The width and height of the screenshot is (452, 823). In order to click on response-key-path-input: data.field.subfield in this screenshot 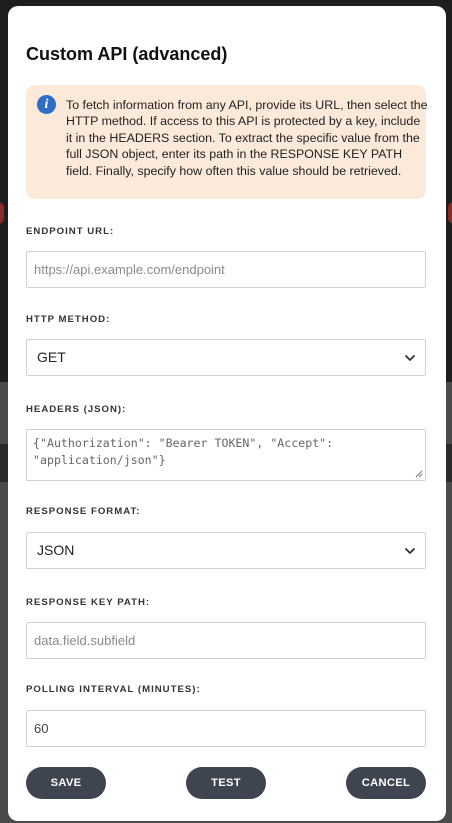, I will do `click(226, 640)`.